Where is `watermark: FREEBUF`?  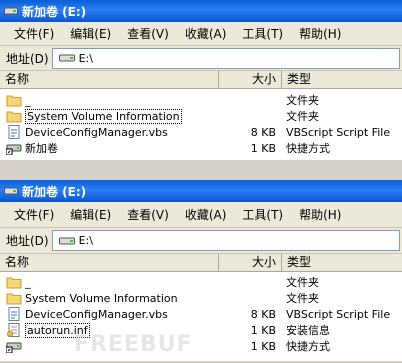
watermark: FREEBUF is located at coordinates (133, 344).